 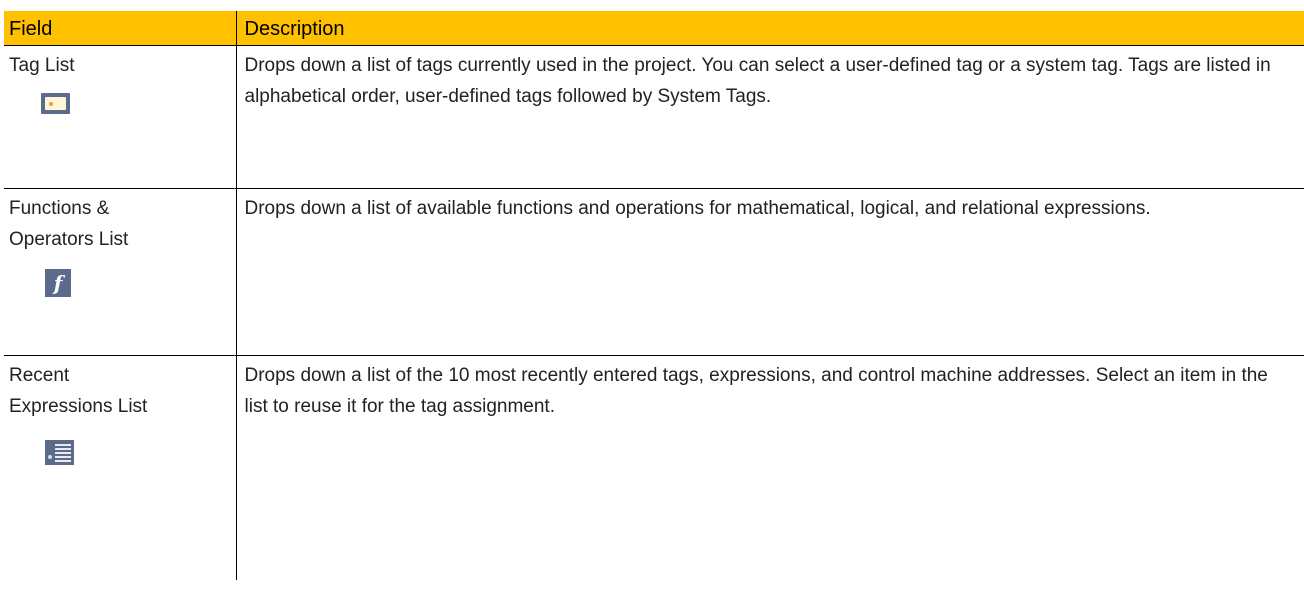 What do you see at coordinates (39, 375) in the screenshot?
I see `field-name-line1: Recent` at bounding box center [39, 375].